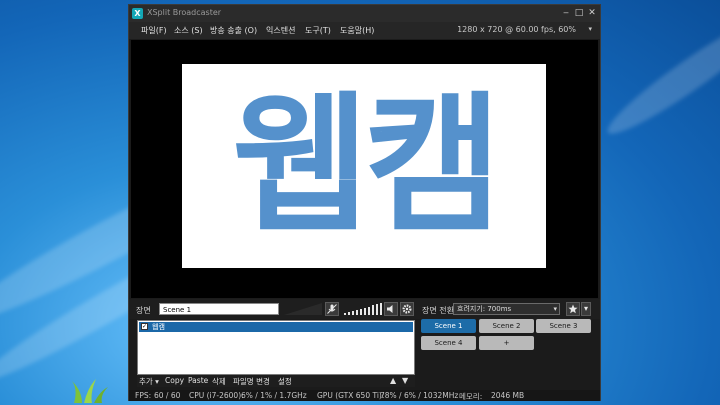  I want to click on menu-source: 소스 (S), so click(188, 30).